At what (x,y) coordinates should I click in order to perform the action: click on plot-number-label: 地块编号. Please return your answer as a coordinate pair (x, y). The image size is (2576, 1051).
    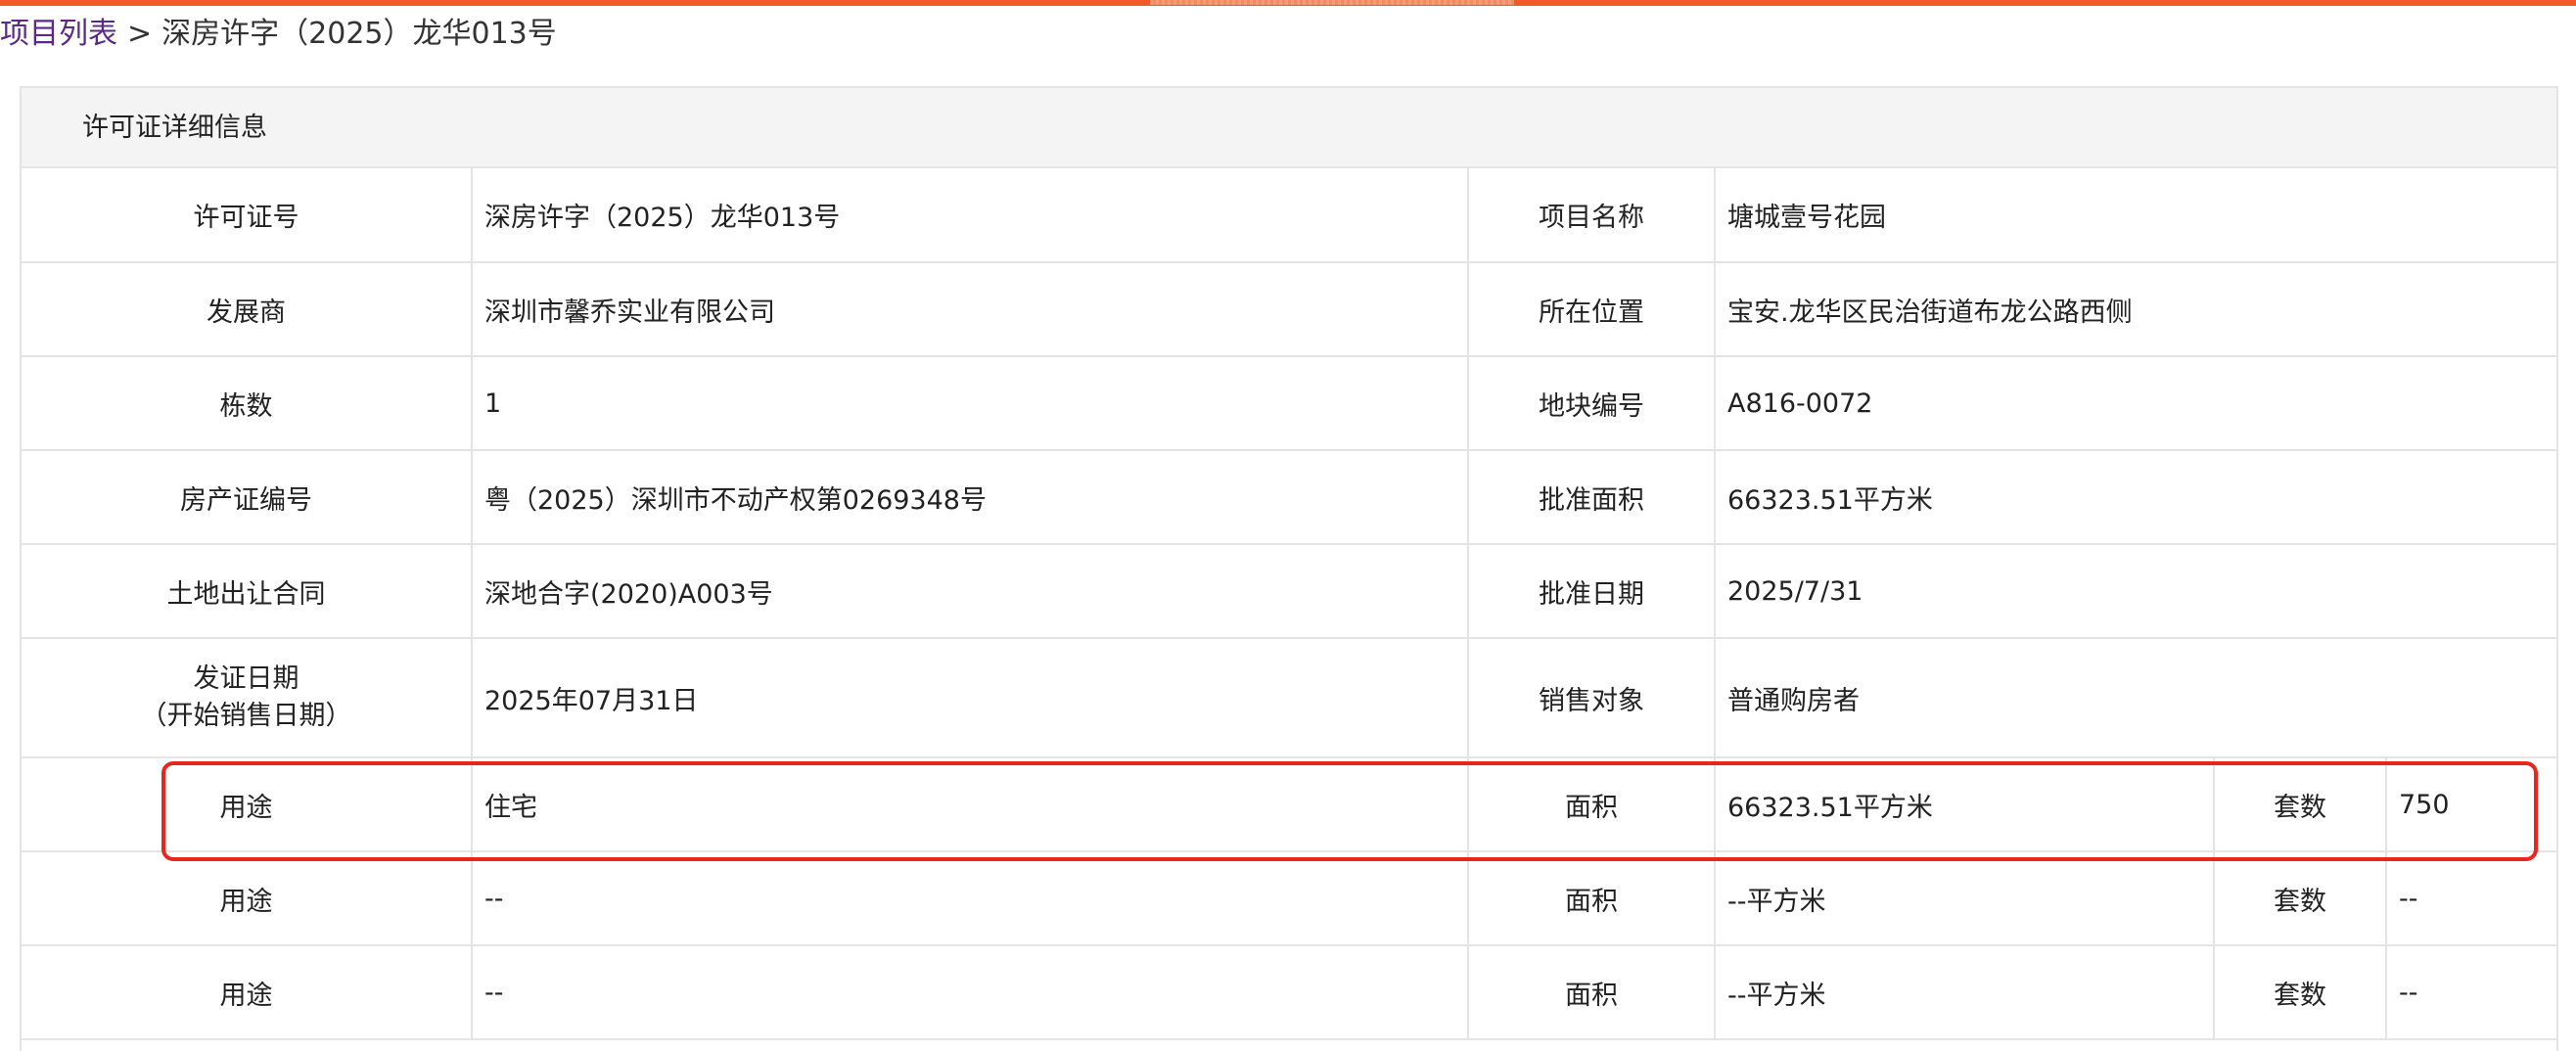
    Looking at the image, I should click on (1592, 403).